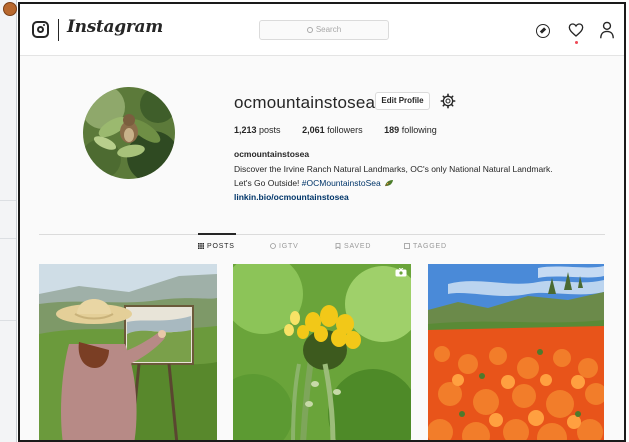 The width and height of the screenshot is (629, 442). Describe the element at coordinates (353, 246) in the screenshot. I see `tab-saved: SAVED` at that location.